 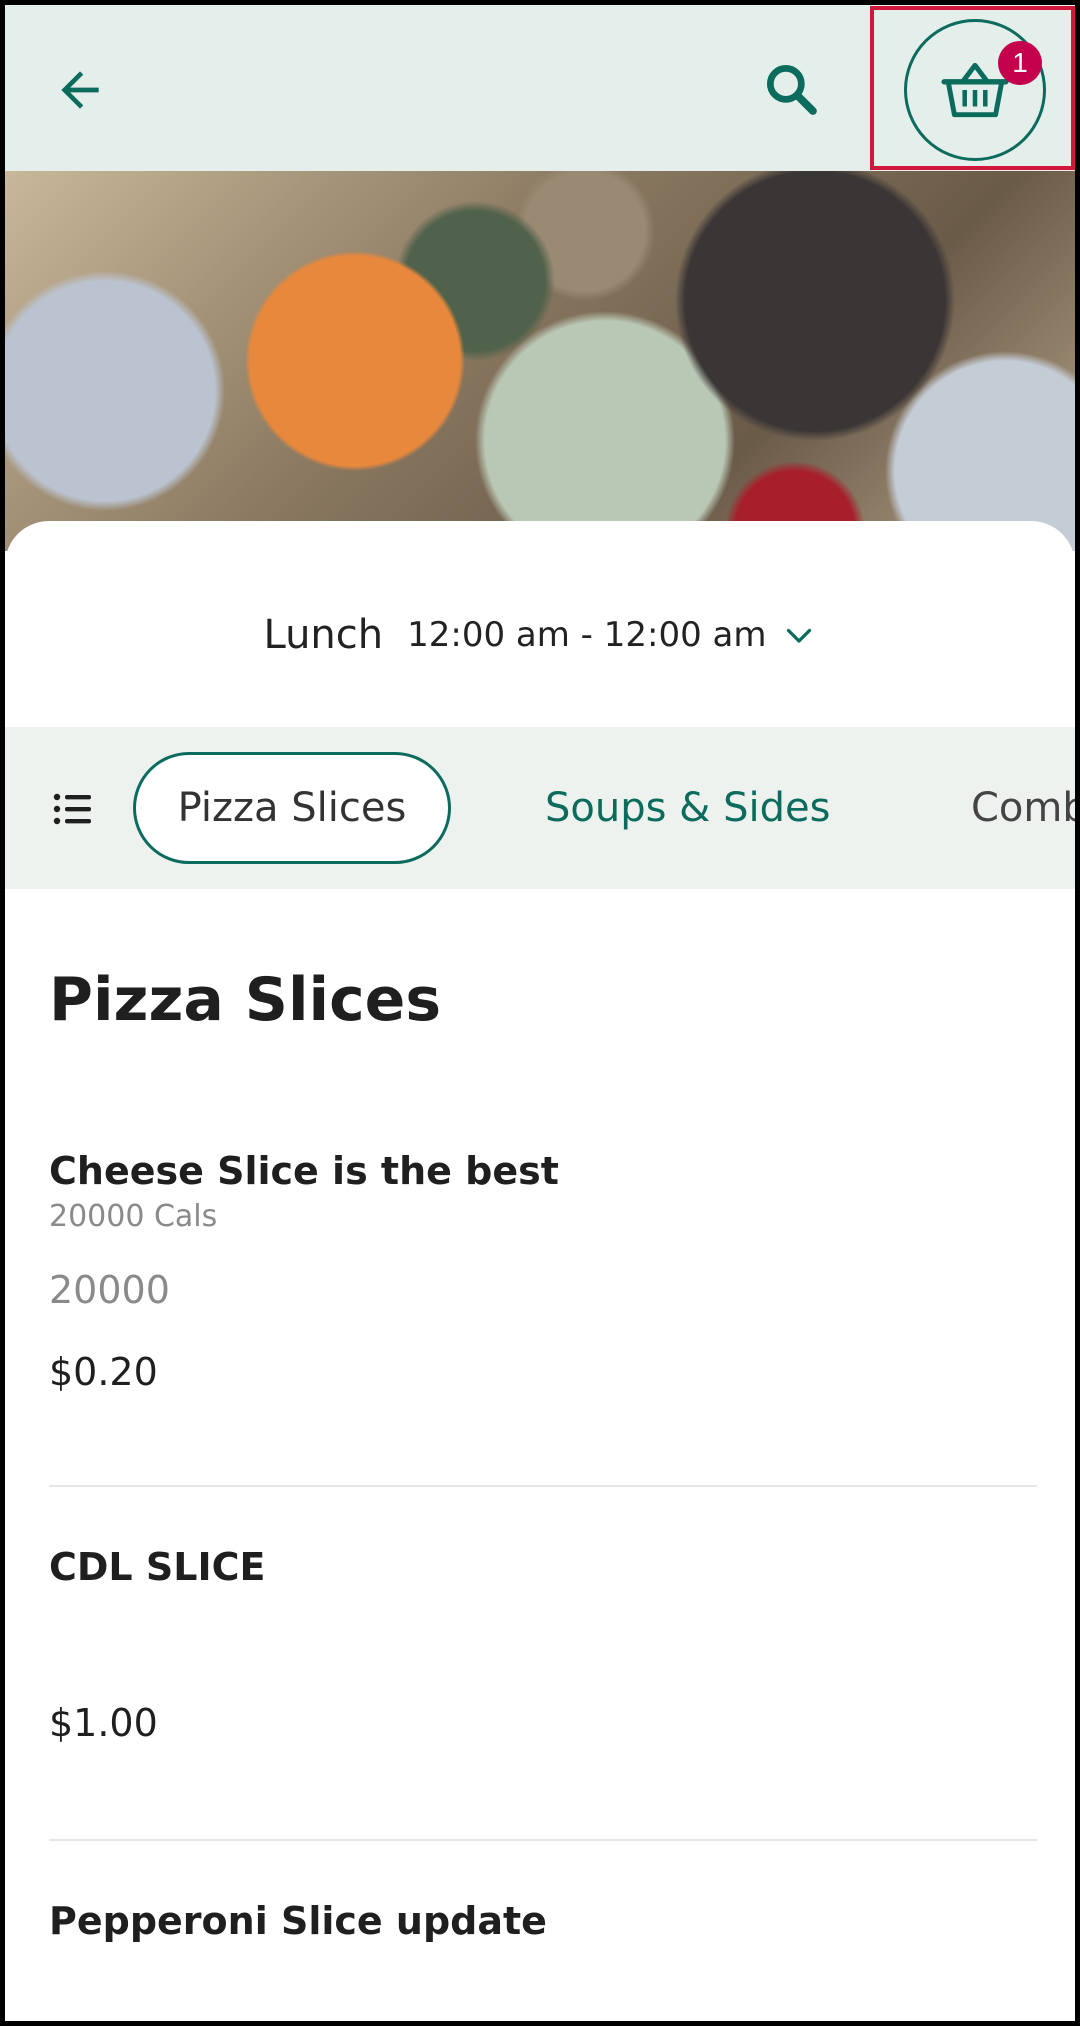 What do you see at coordinates (587, 635) in the screenshot?
I see `meal-time: 12:00 am - 12:00 am` at bounding box center [587, 635].